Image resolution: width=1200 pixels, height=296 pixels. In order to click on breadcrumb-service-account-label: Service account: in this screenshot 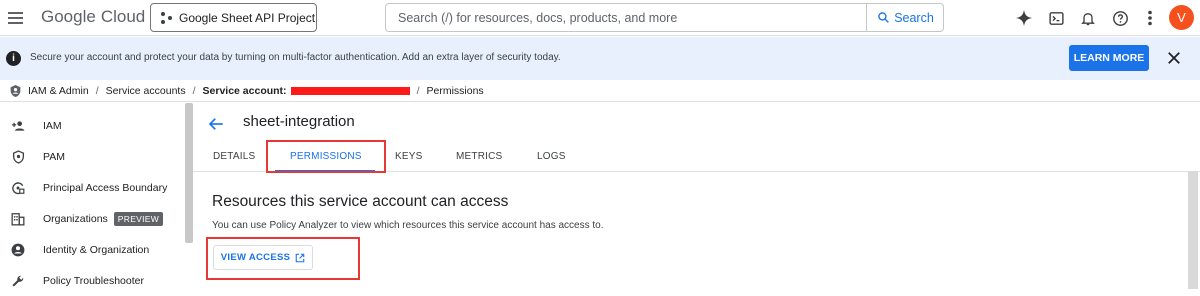, I will do `click(244, 91)`.